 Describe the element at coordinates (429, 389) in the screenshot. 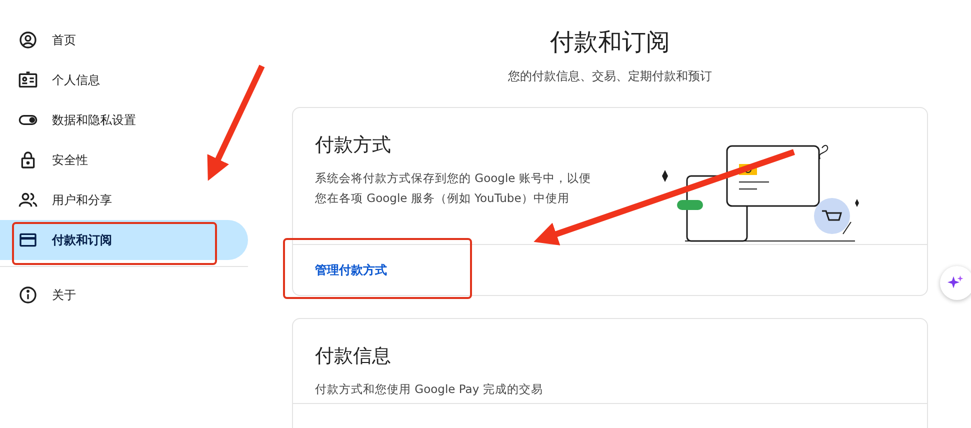

I see `card-description: 付款方式和您使用 Google Pay 完成的交易` at that location.